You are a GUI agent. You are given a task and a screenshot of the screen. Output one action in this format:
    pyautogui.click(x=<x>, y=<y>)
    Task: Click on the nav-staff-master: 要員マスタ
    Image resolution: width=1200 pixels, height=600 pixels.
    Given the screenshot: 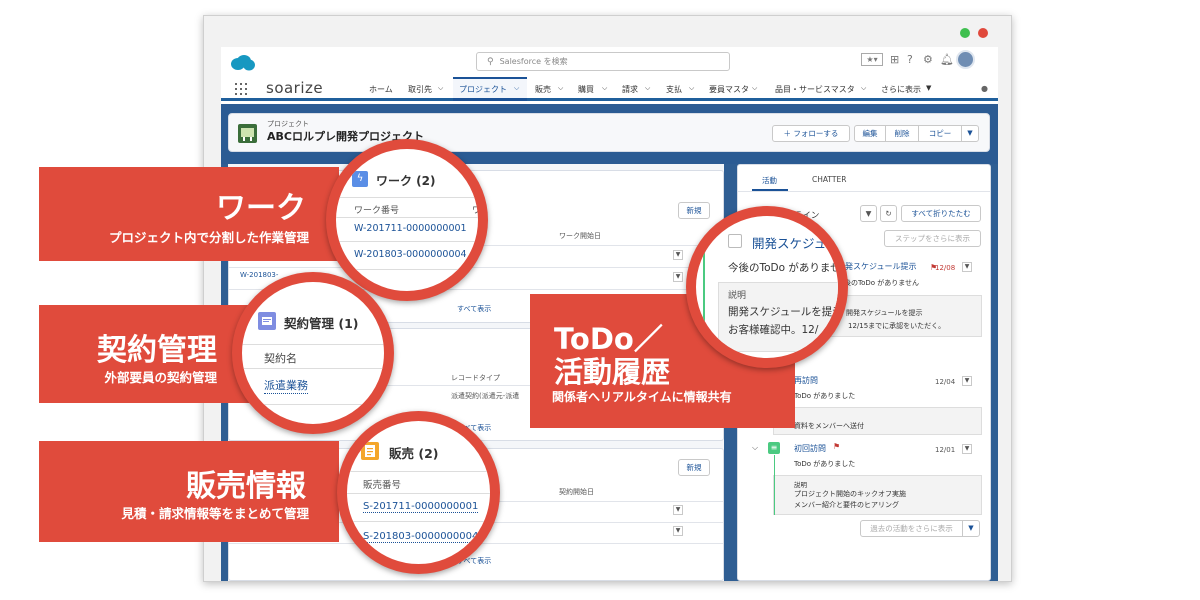 What is the action you would take?
    pyautogui.click(x=729, y=89)
    